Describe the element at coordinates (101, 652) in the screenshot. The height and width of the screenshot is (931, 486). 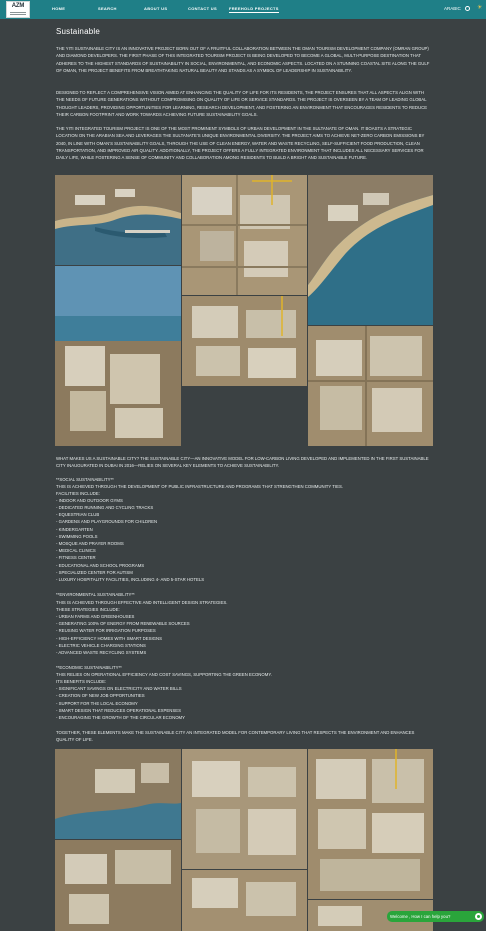
I see `environmental-item: - Advanced waste recycling systems` at that location.